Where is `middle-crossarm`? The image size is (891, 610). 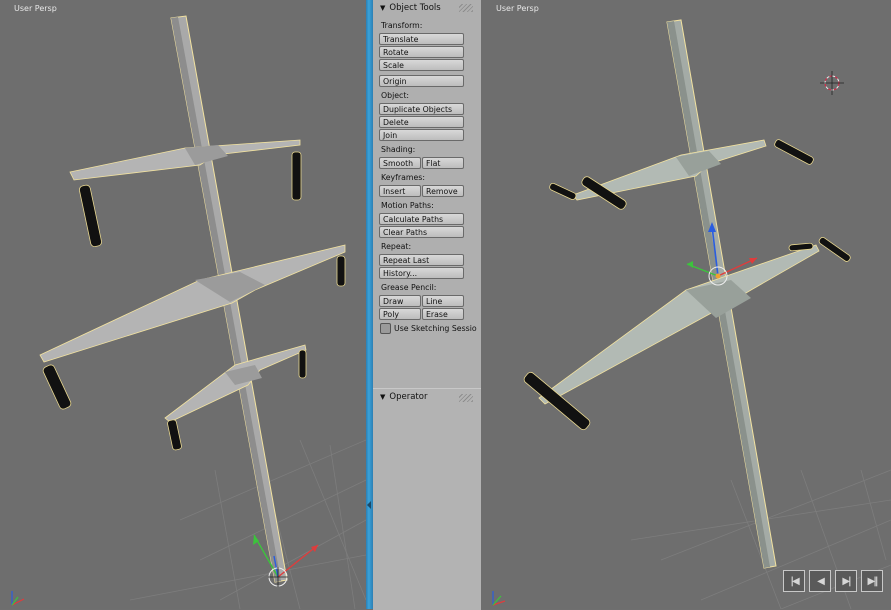 middle-crossarm is located at coordinates (192, 303).